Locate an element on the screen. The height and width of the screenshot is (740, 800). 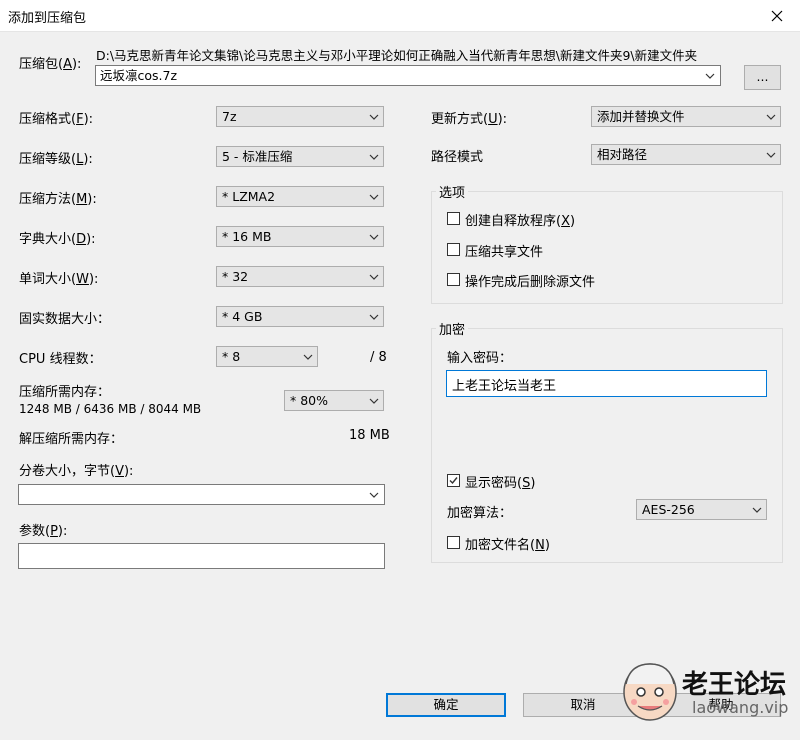
watermark-name: 老王论坛 is located at coordinates (734, 685).